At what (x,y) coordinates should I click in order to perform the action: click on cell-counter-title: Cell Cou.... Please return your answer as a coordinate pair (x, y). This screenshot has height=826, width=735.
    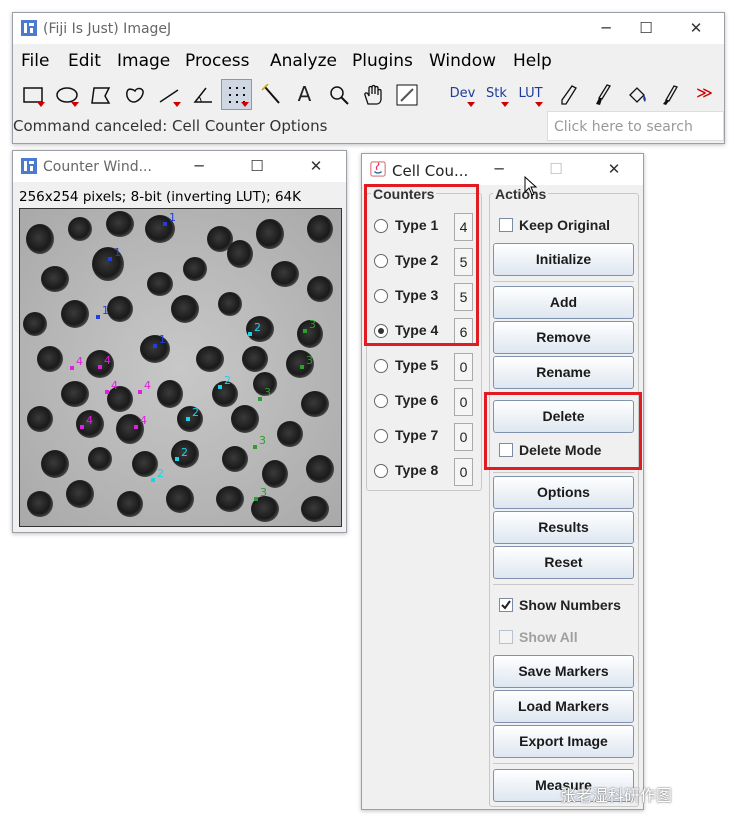
    Looking at the image, I should click on (430, 171).